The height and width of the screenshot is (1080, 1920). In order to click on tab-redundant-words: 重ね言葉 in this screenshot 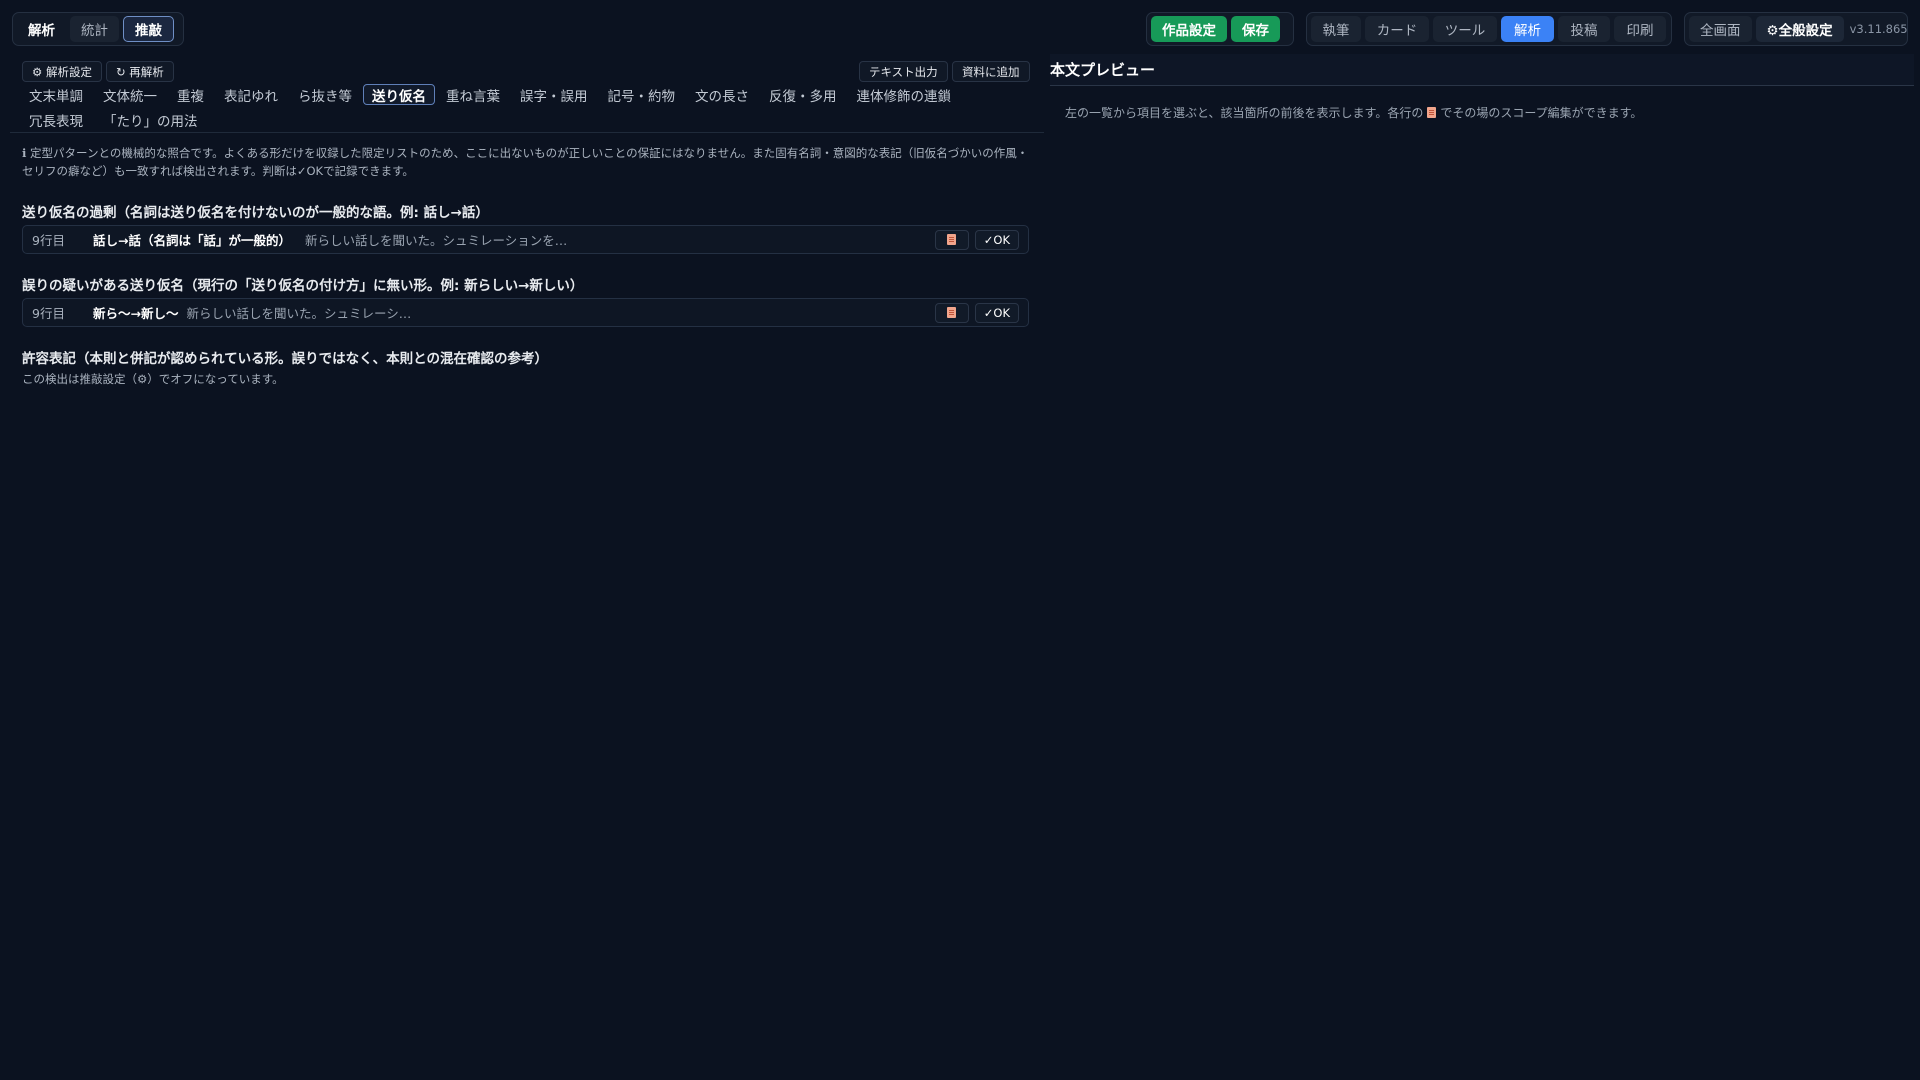, I will do `click(473, 94)`.